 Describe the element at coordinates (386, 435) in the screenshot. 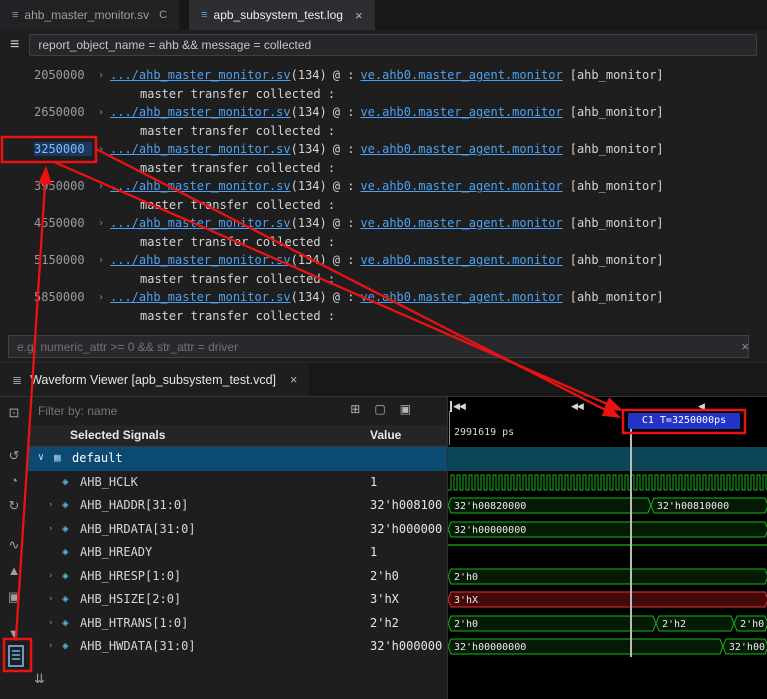

I see `column-value: Value` at that location.